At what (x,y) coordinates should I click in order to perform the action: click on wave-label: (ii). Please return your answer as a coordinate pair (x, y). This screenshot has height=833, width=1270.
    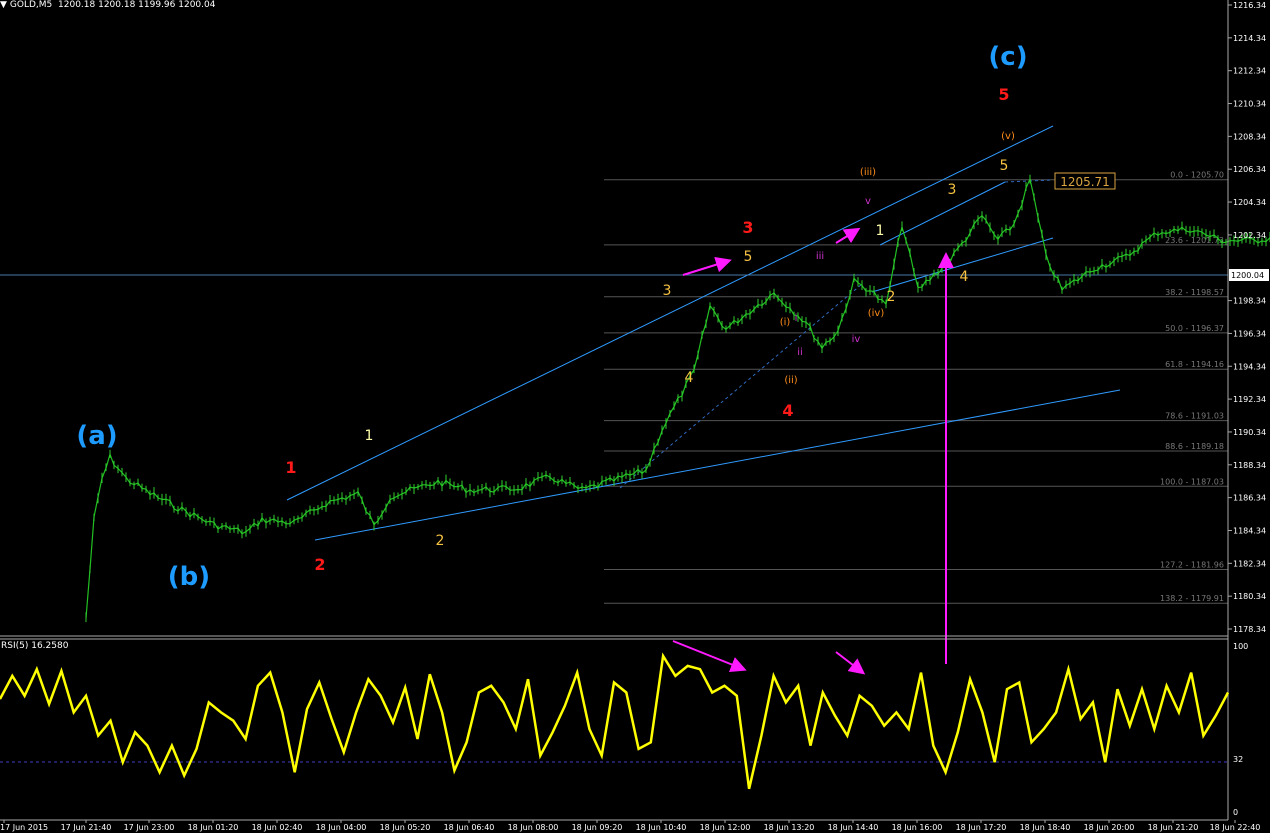
    Looking at the image, I should click on (790, 380).